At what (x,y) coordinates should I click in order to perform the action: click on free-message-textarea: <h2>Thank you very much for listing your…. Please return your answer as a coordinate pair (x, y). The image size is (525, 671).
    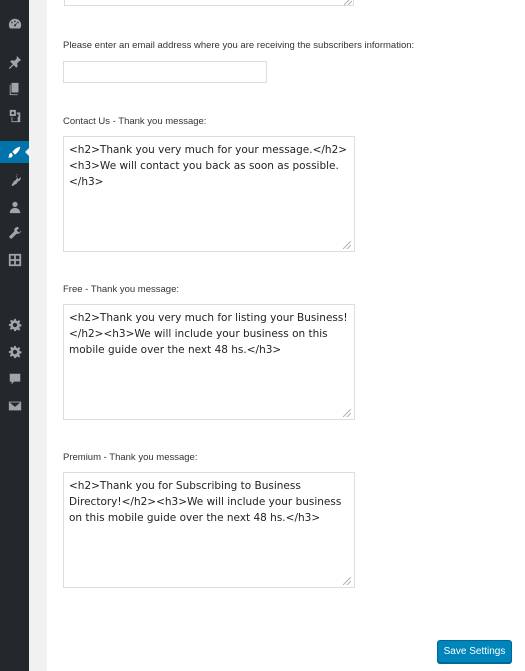
    Looking at the image, I should click on (209, 362).